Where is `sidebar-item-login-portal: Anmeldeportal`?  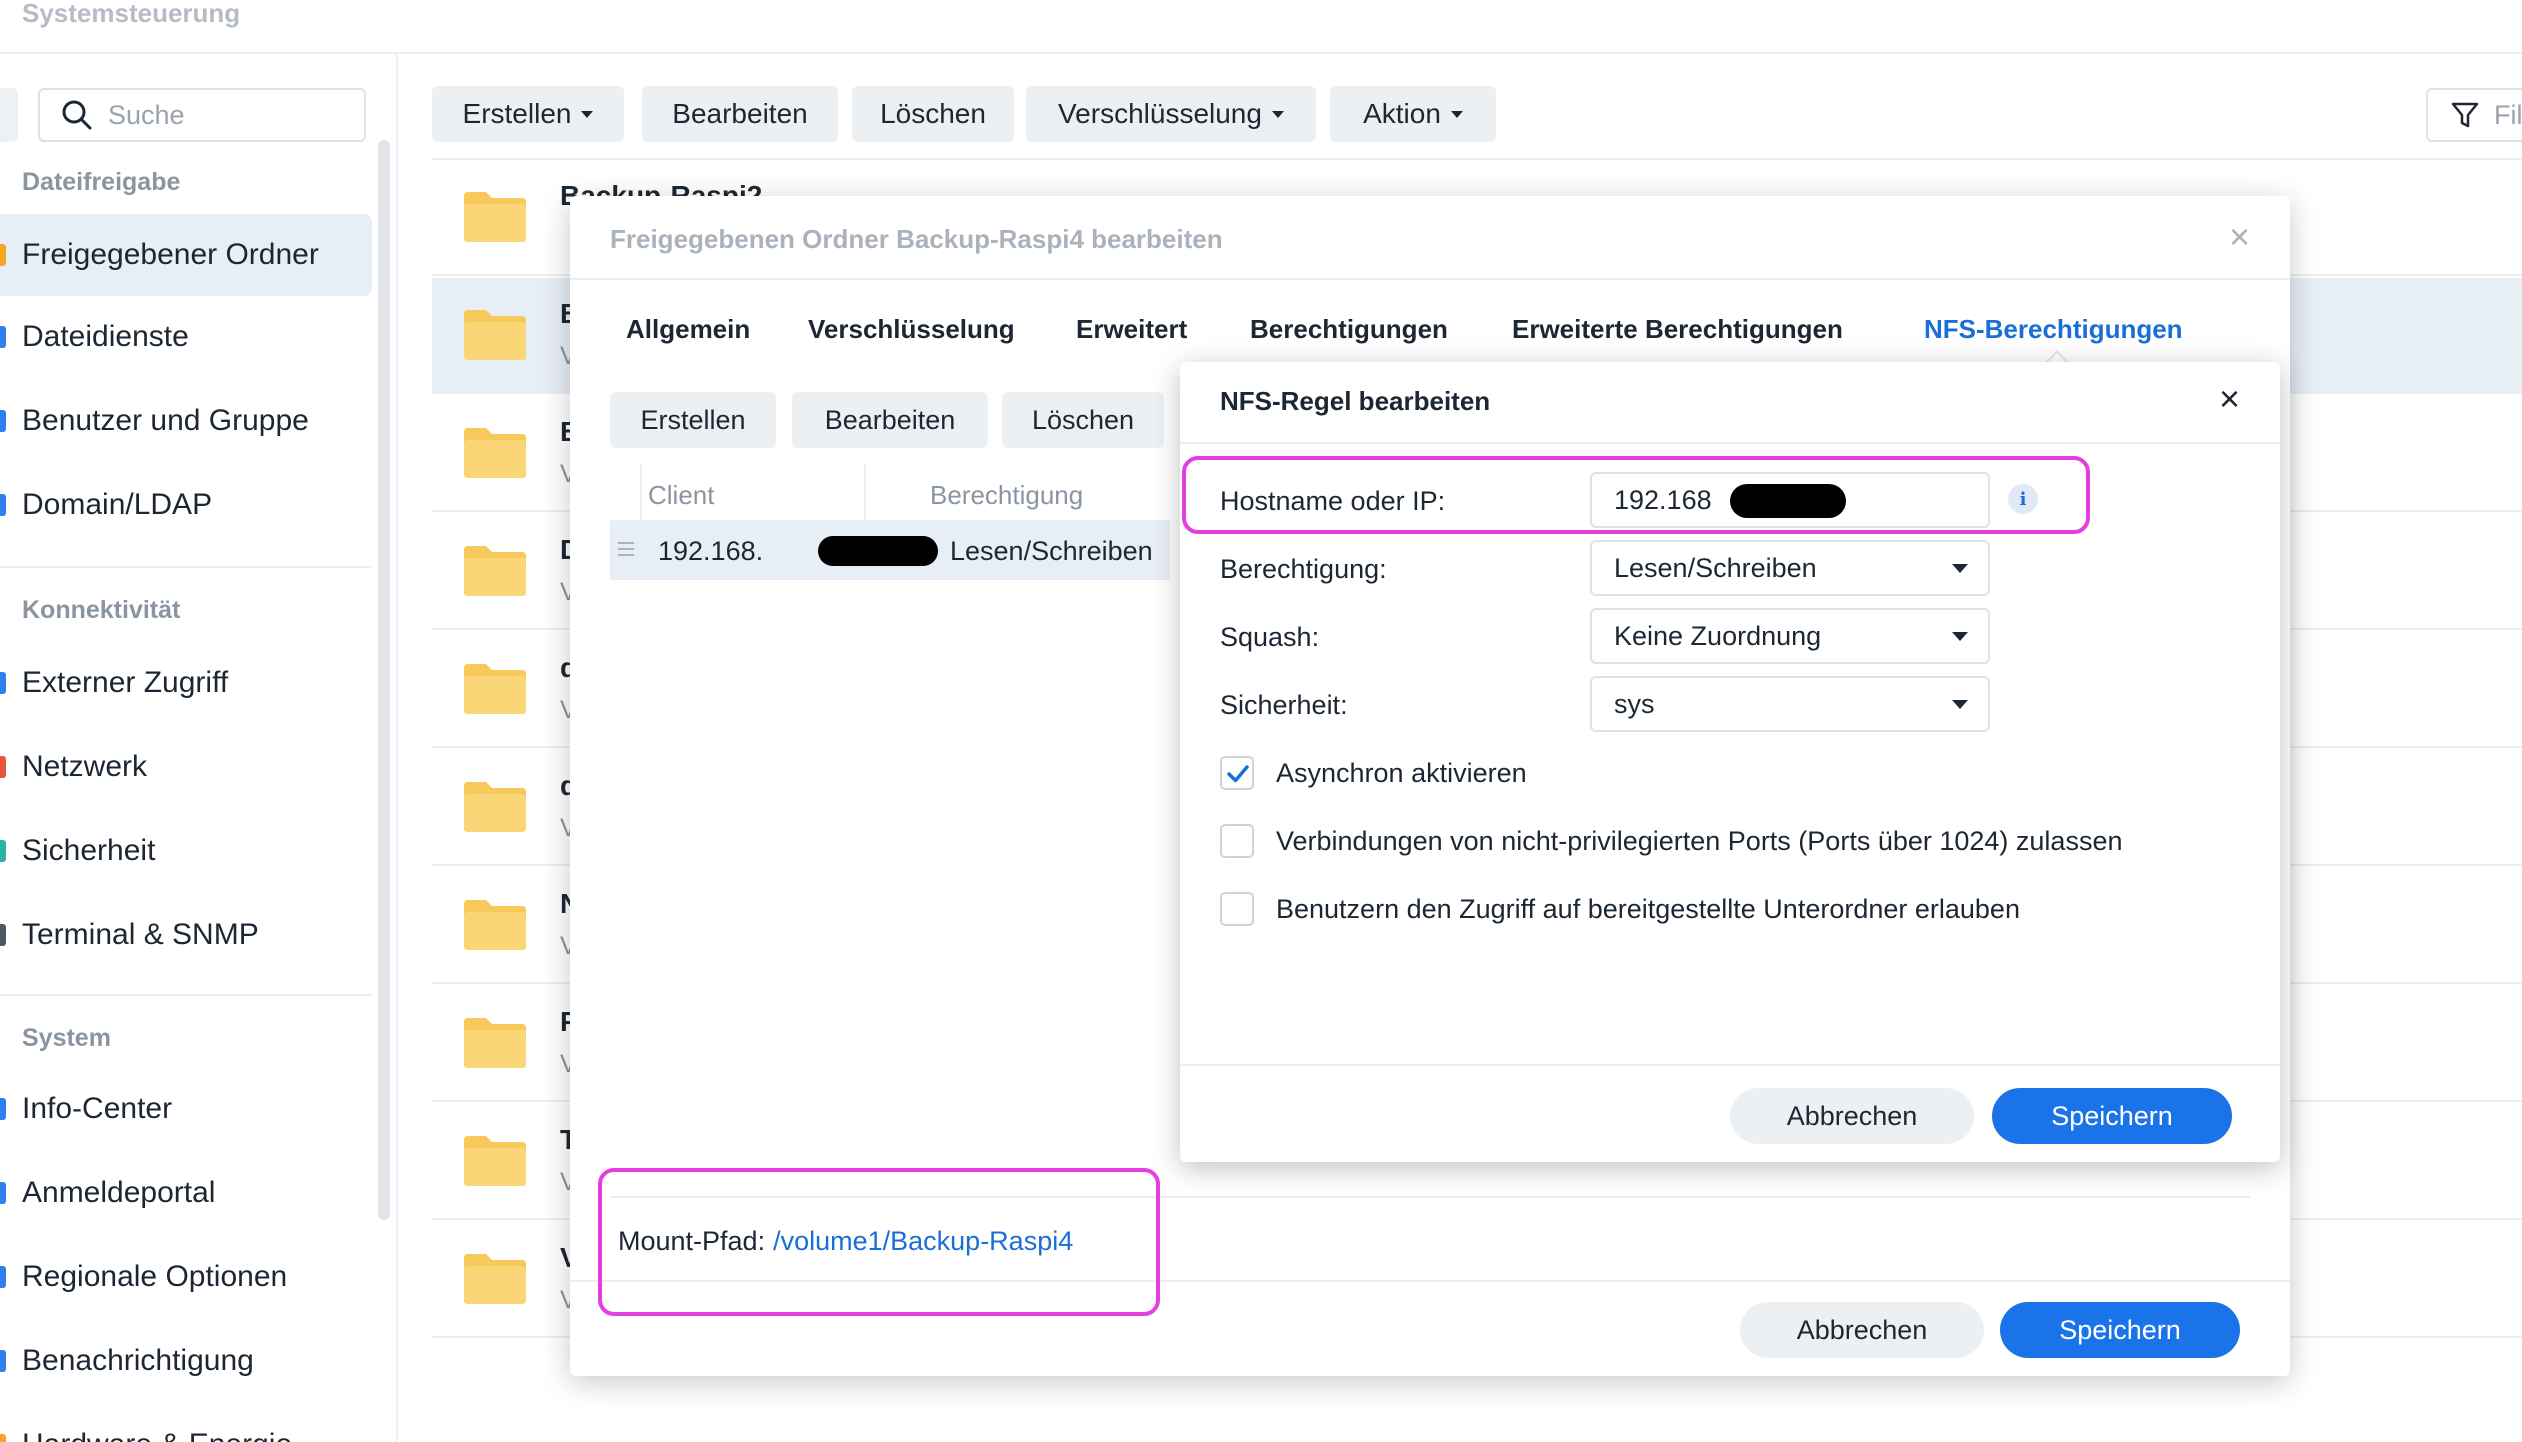
sidebar-item-login-portal: Anmeldeportal is located at coordinates (186, 1193).